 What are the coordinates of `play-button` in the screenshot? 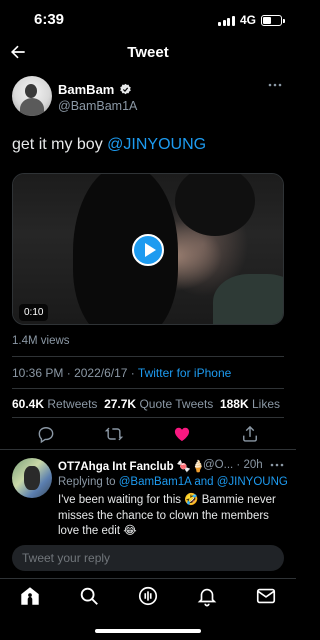 It's located at (148, 250).